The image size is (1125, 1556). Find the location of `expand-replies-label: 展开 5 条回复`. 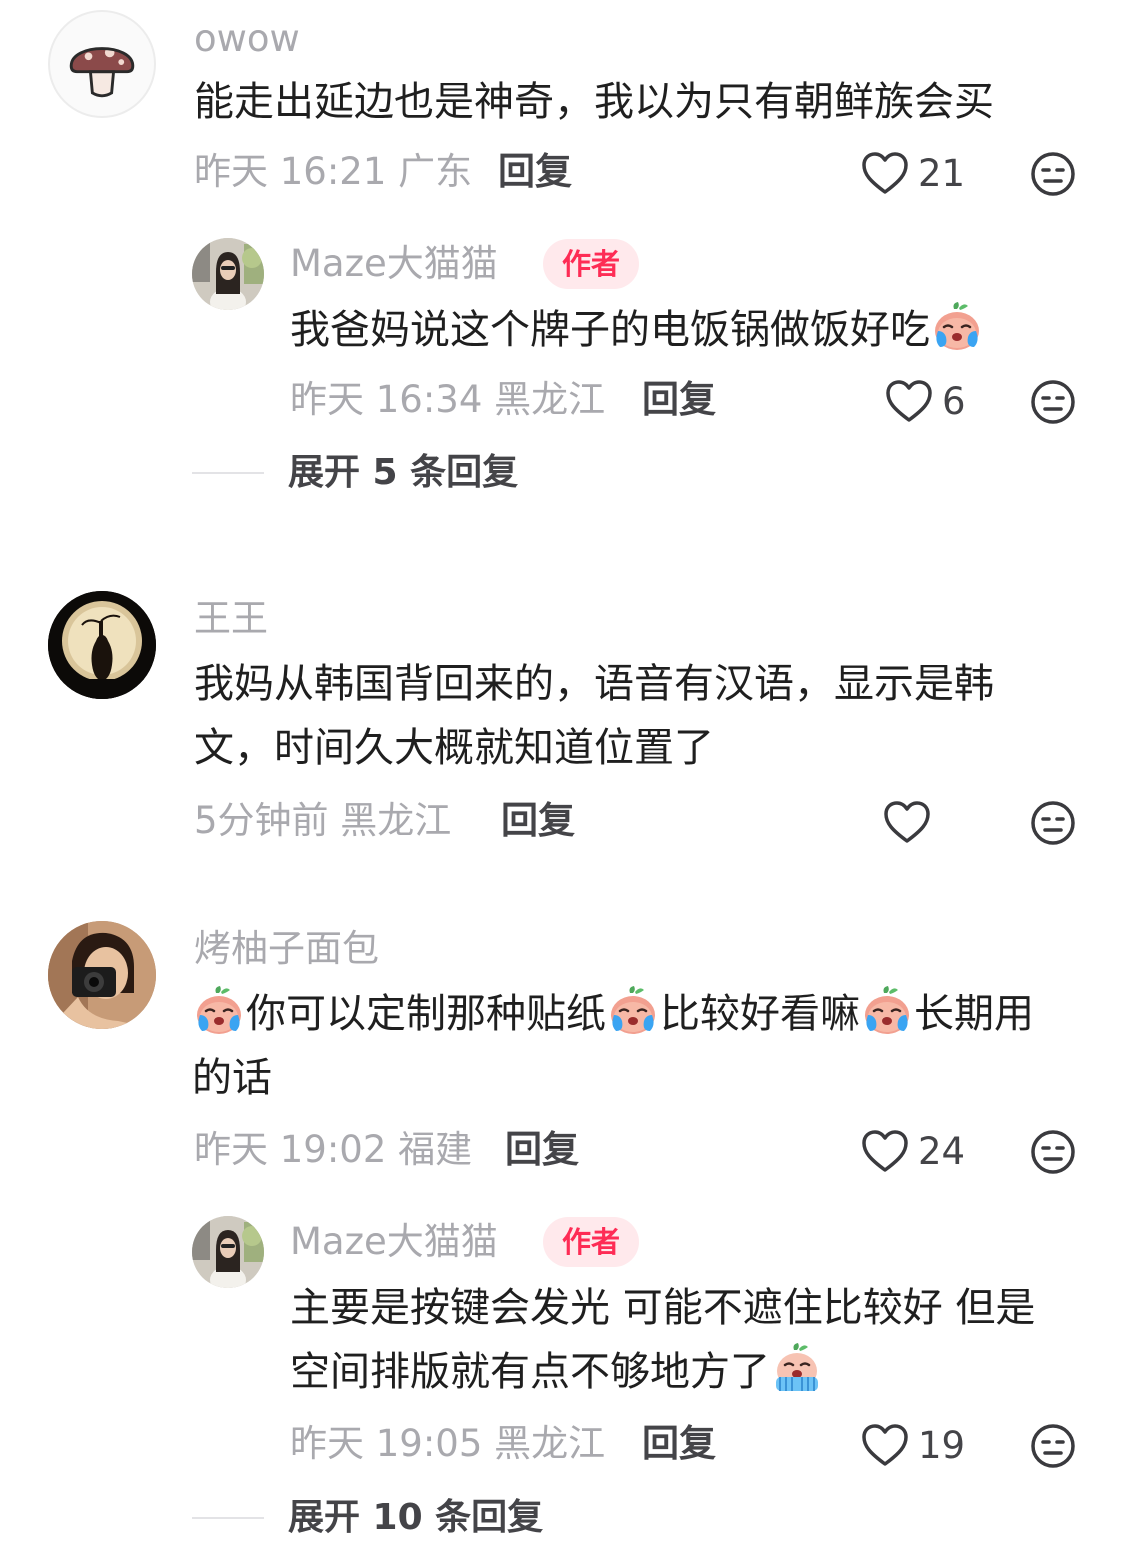

expand-replies-label: 展开 5 条回复 is located at coordinates (403, 472).